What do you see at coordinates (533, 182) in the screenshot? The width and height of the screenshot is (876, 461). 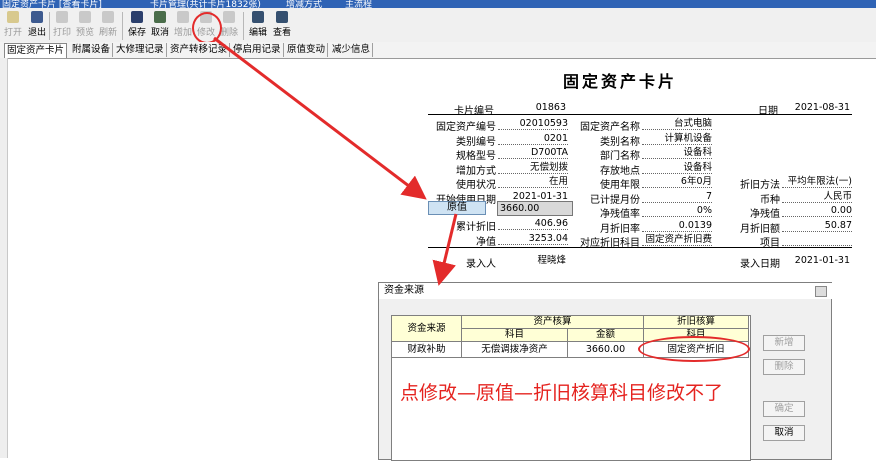 I see `left-value: 在用` at bounding box center [533, 182].